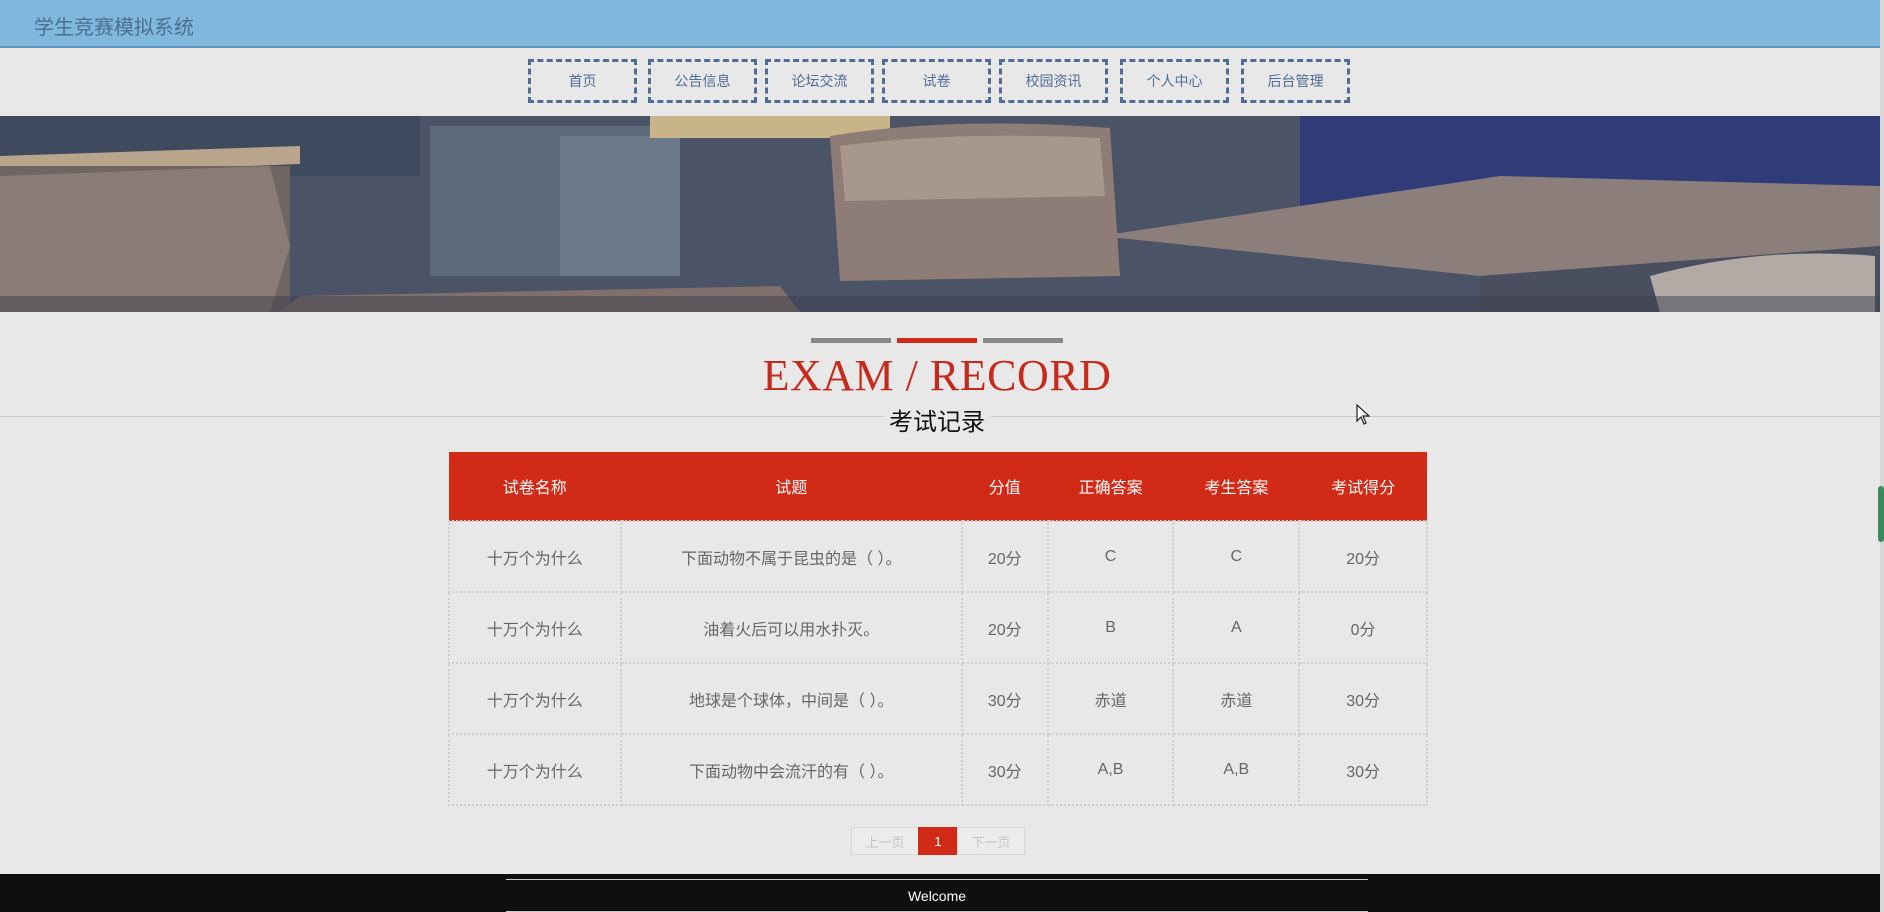 The width and height of the screenshot is (1884, 912). What do you see at coordinates (851, 340) in the screenshot?
I see `divider-bar-left` at bounding box center [851, 340].